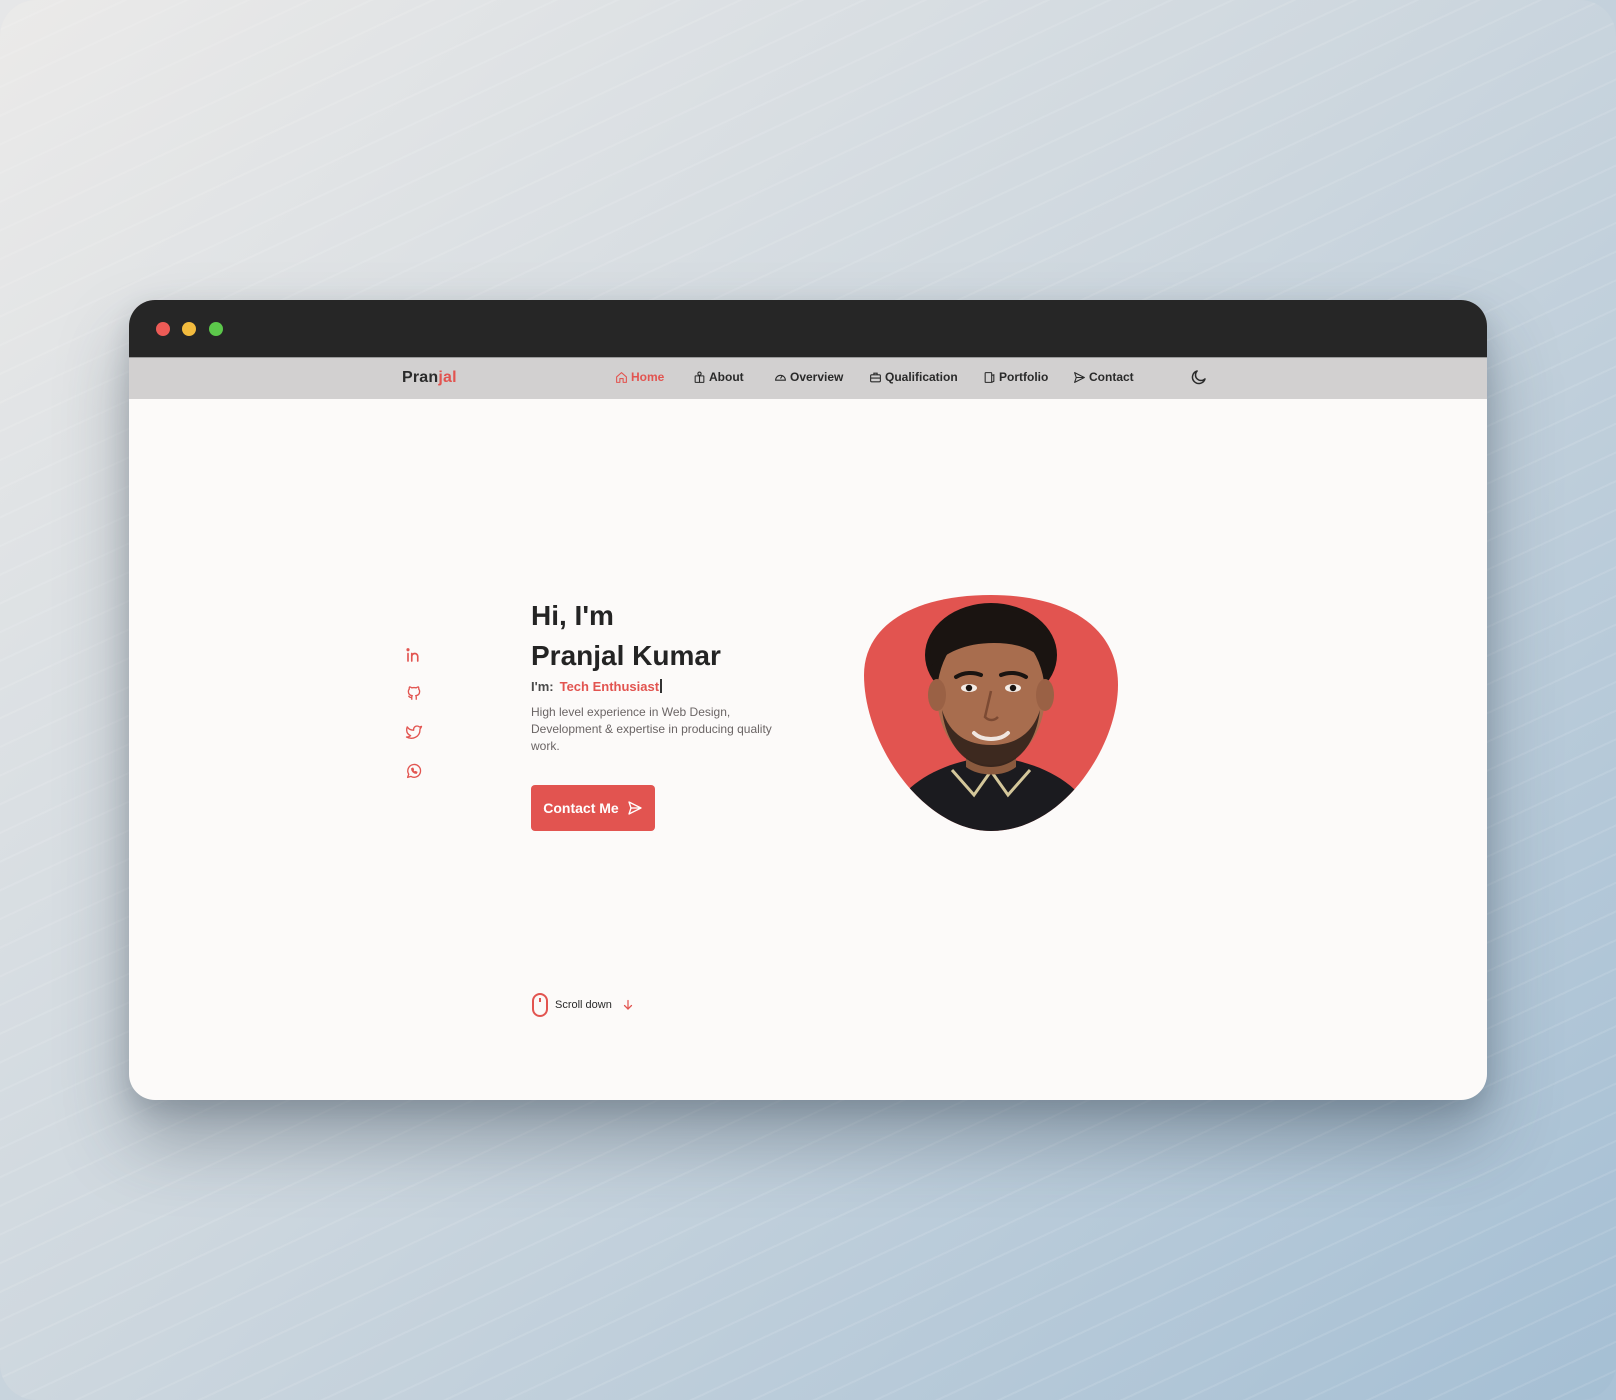  Describe the element at coordinates (699, 377) in the screenshot. I see `user-icon` at that location.